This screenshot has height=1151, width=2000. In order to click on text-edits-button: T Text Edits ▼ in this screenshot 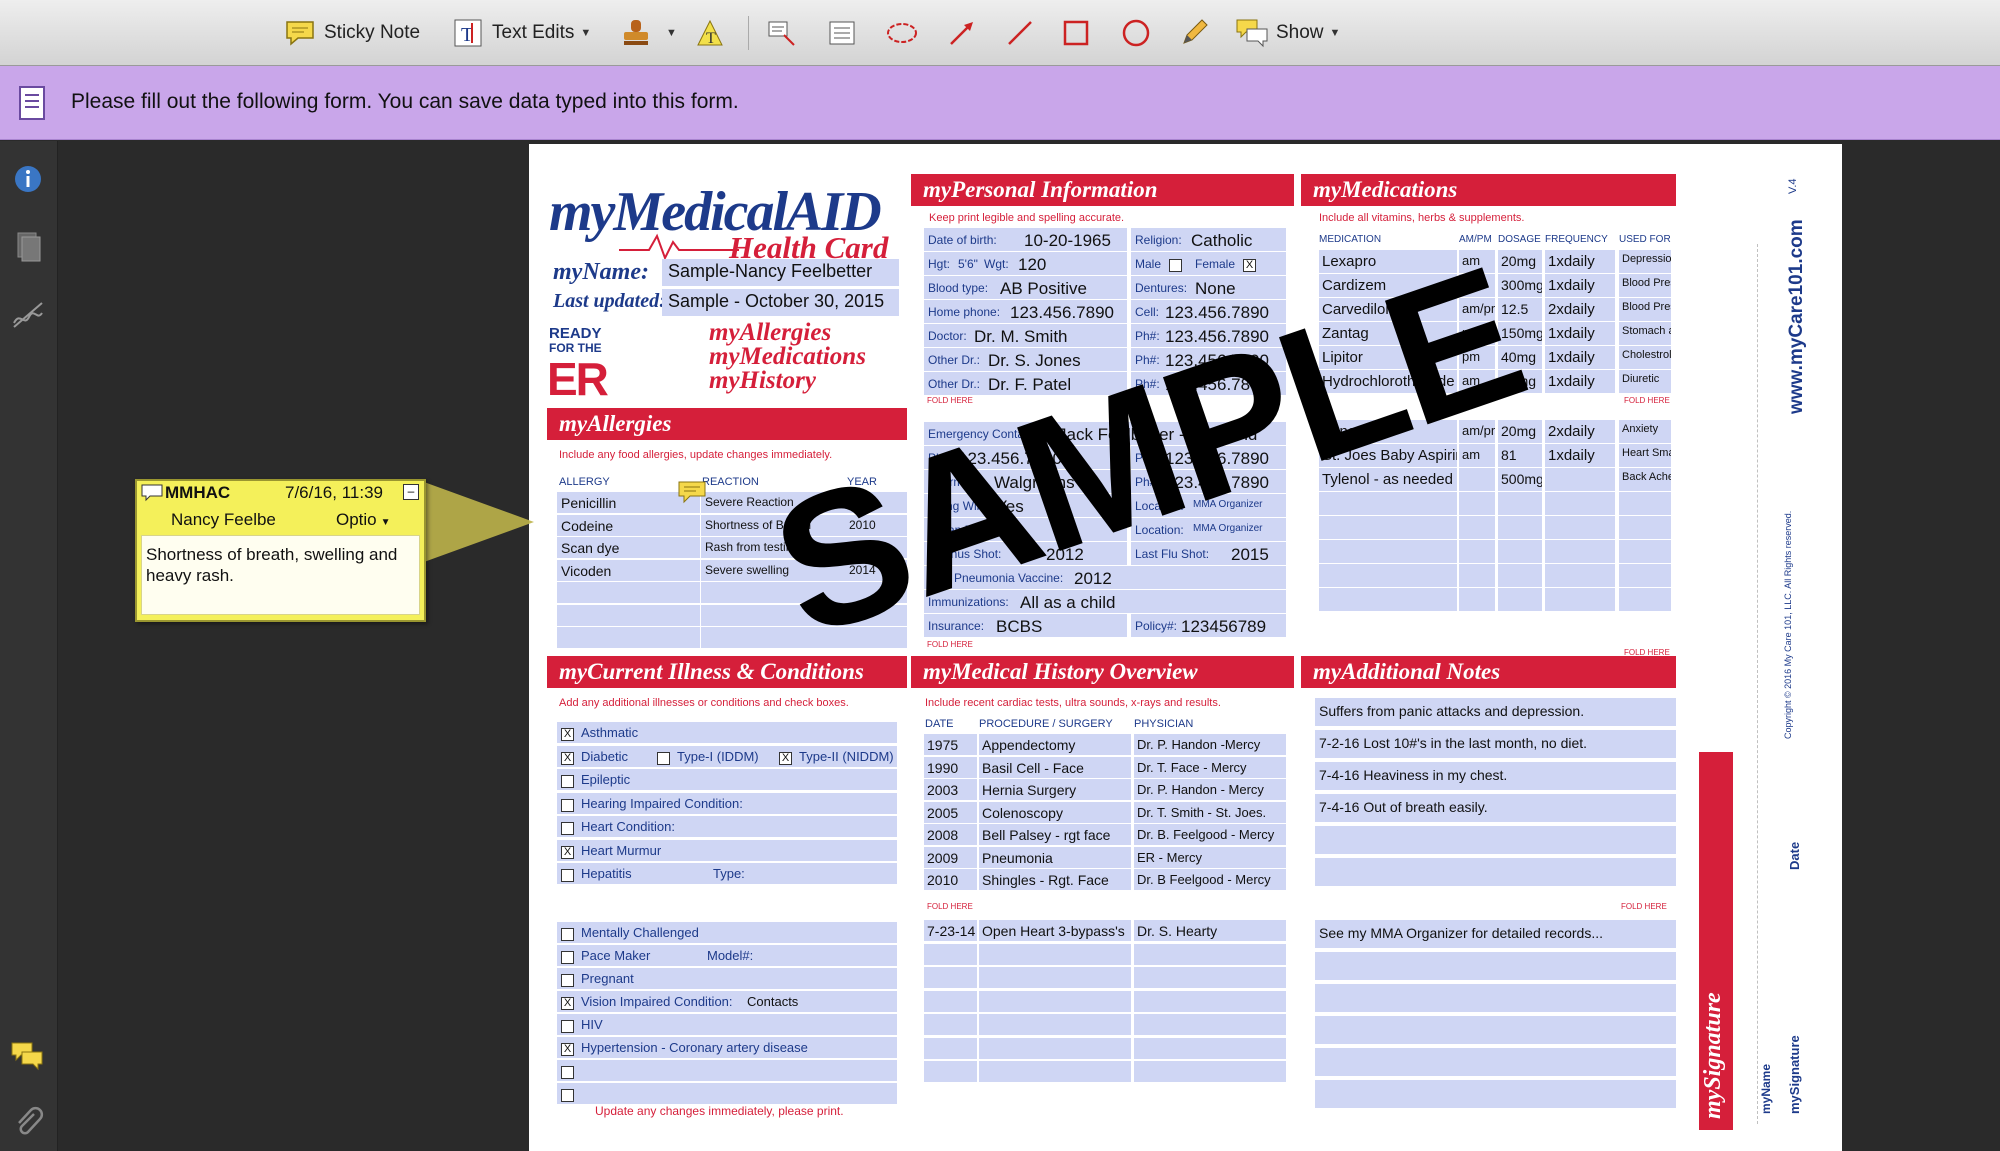, I will do `click(520, 33)`.